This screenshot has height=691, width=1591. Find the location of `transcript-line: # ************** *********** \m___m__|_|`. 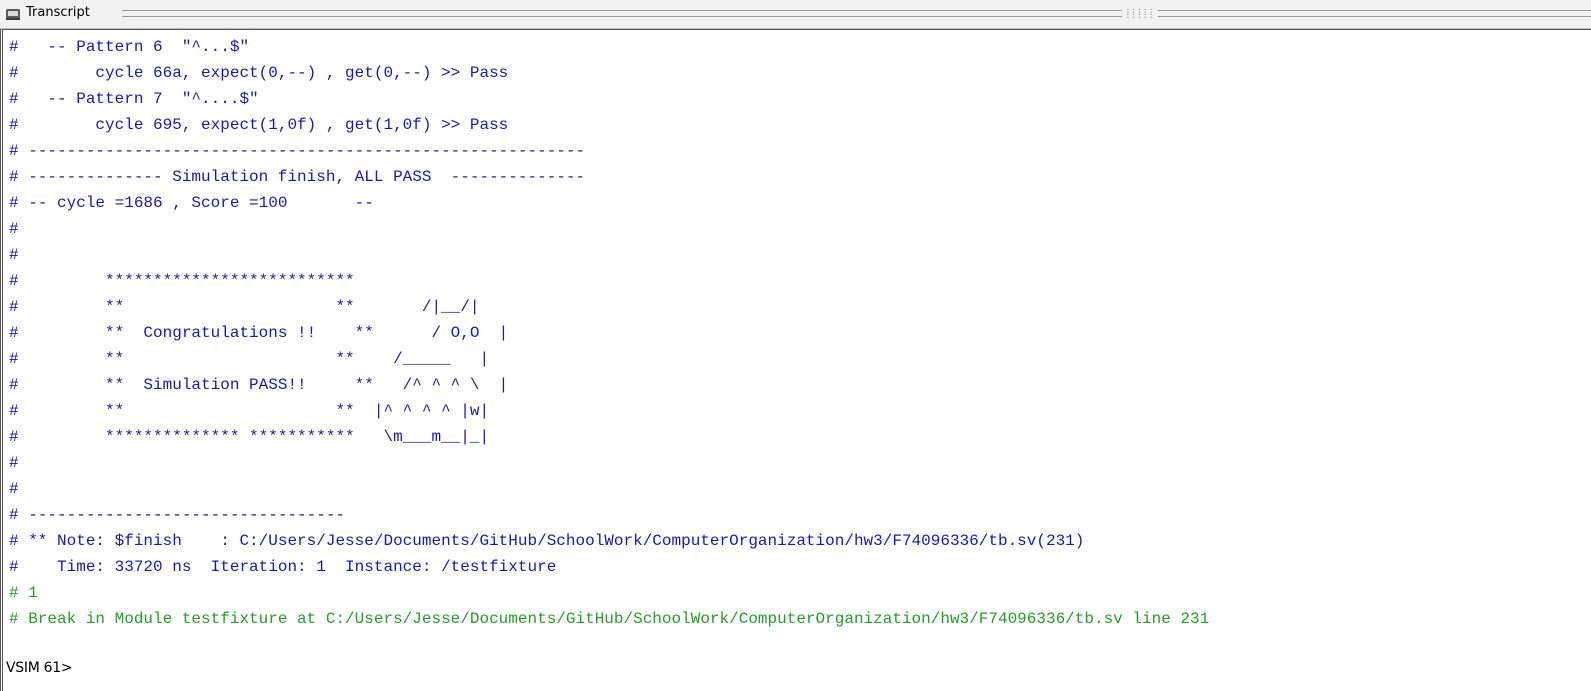

transcript-line: # ************** *********** \m___m__|_| is located at coordinates (249, 437).